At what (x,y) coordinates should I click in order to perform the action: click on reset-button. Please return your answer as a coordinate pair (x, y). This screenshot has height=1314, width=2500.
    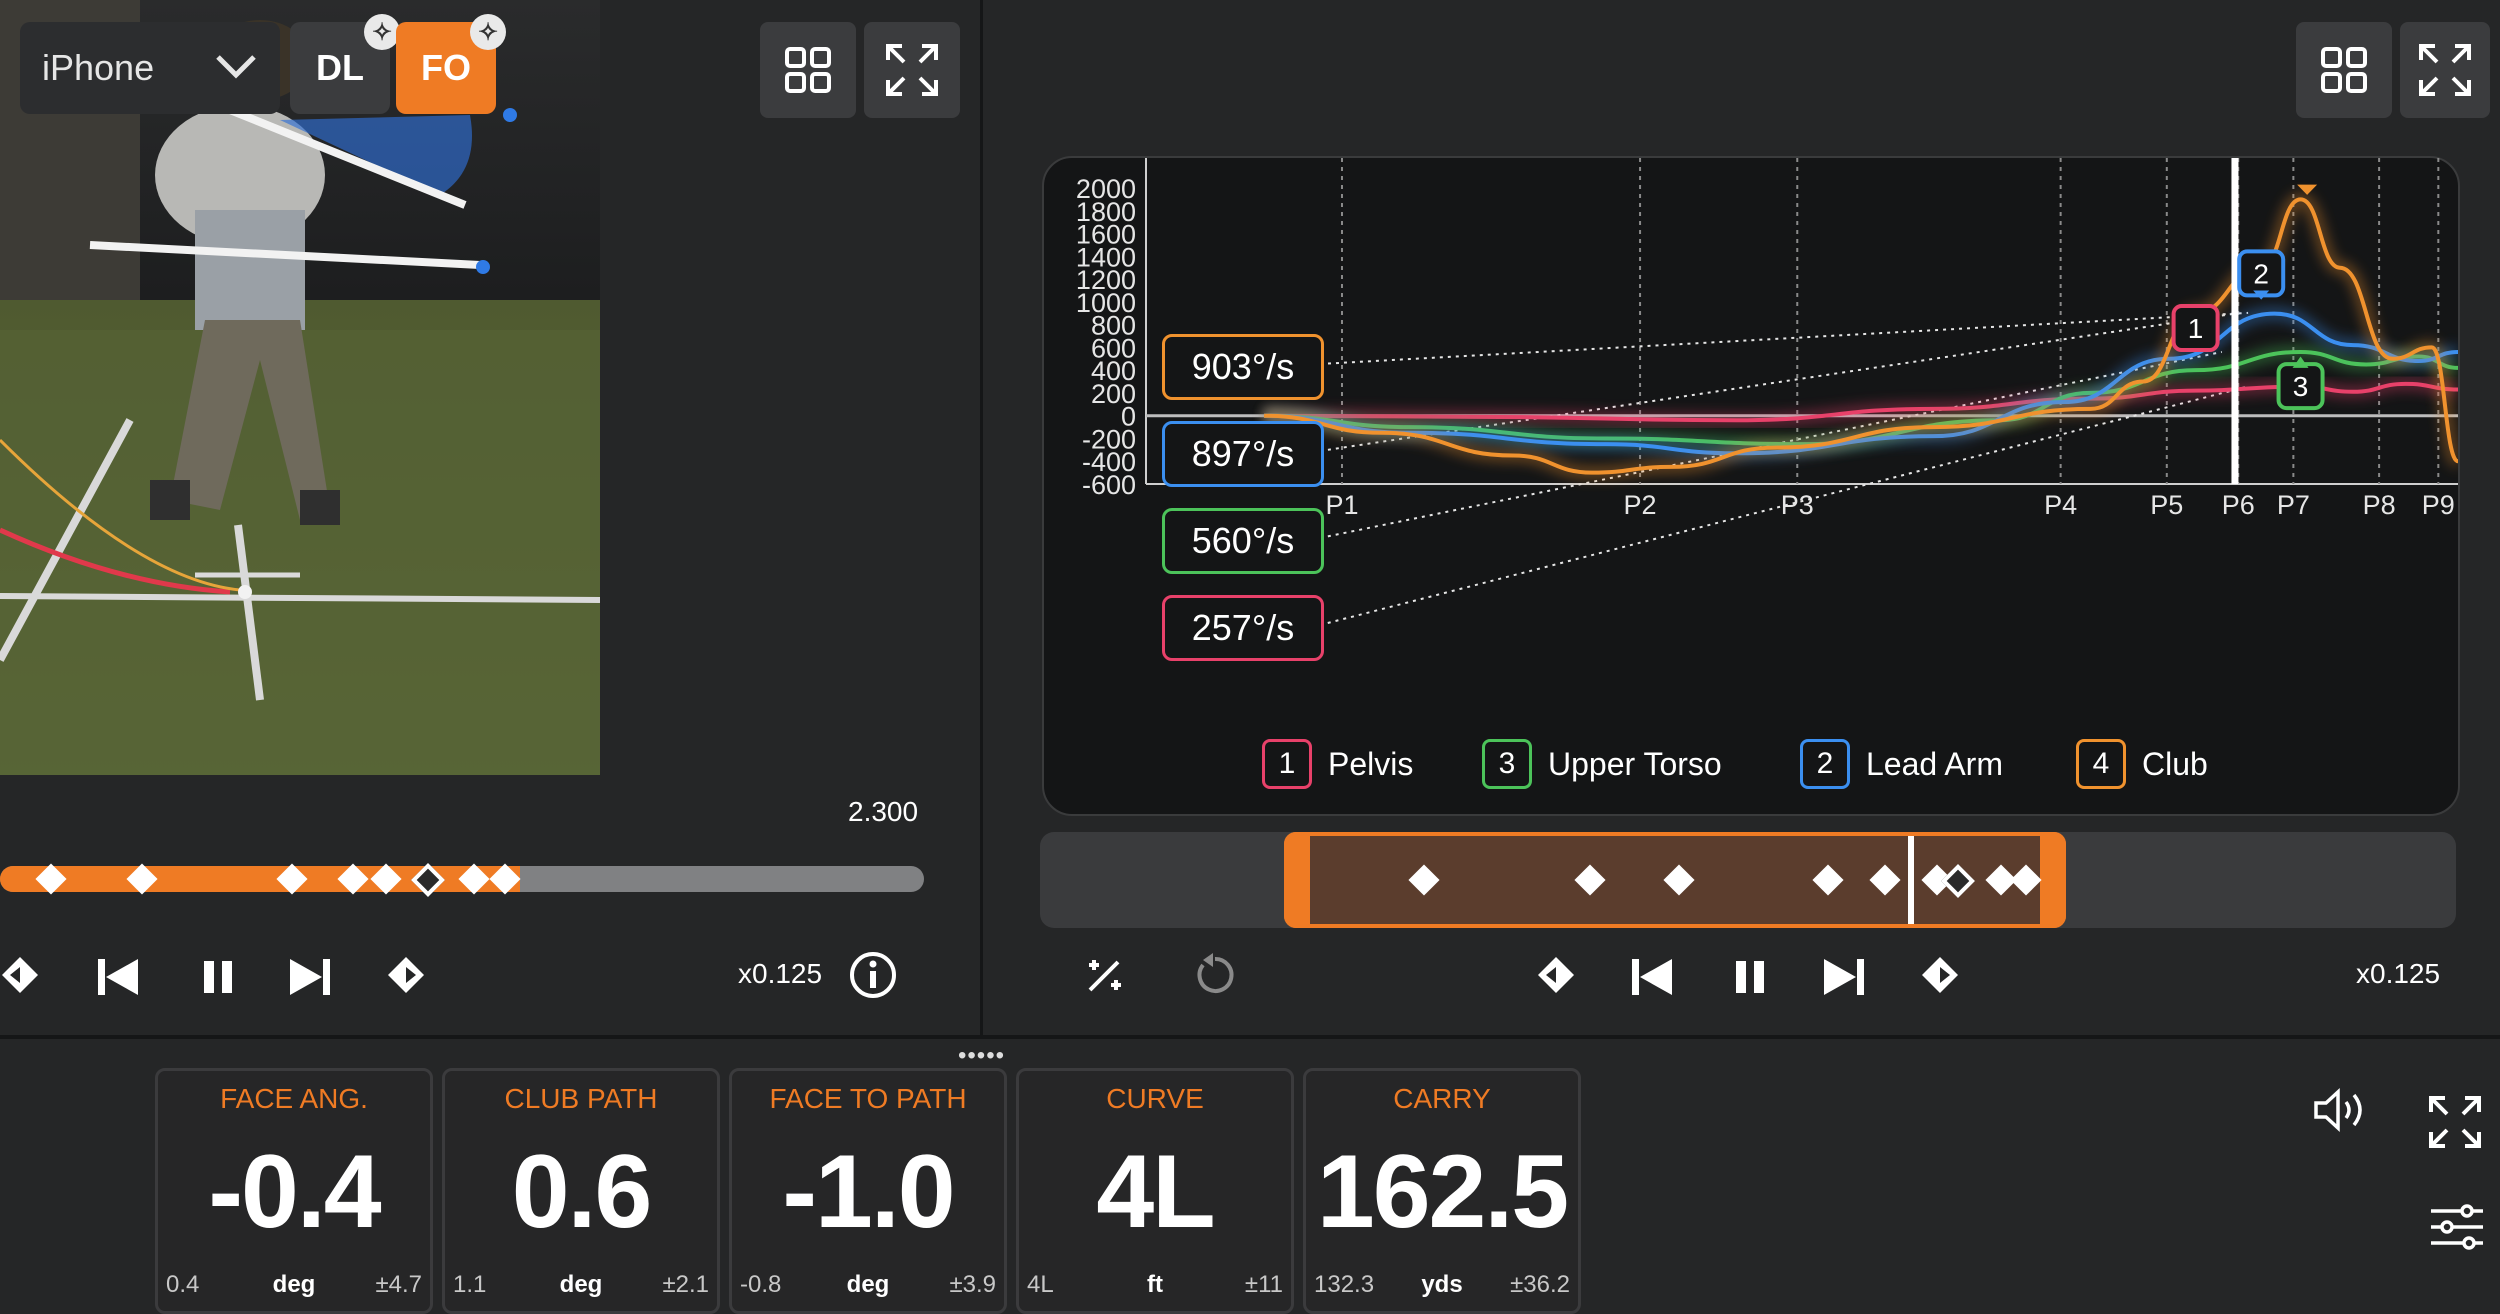
    Looking at the image, I should click on (1215, 975).